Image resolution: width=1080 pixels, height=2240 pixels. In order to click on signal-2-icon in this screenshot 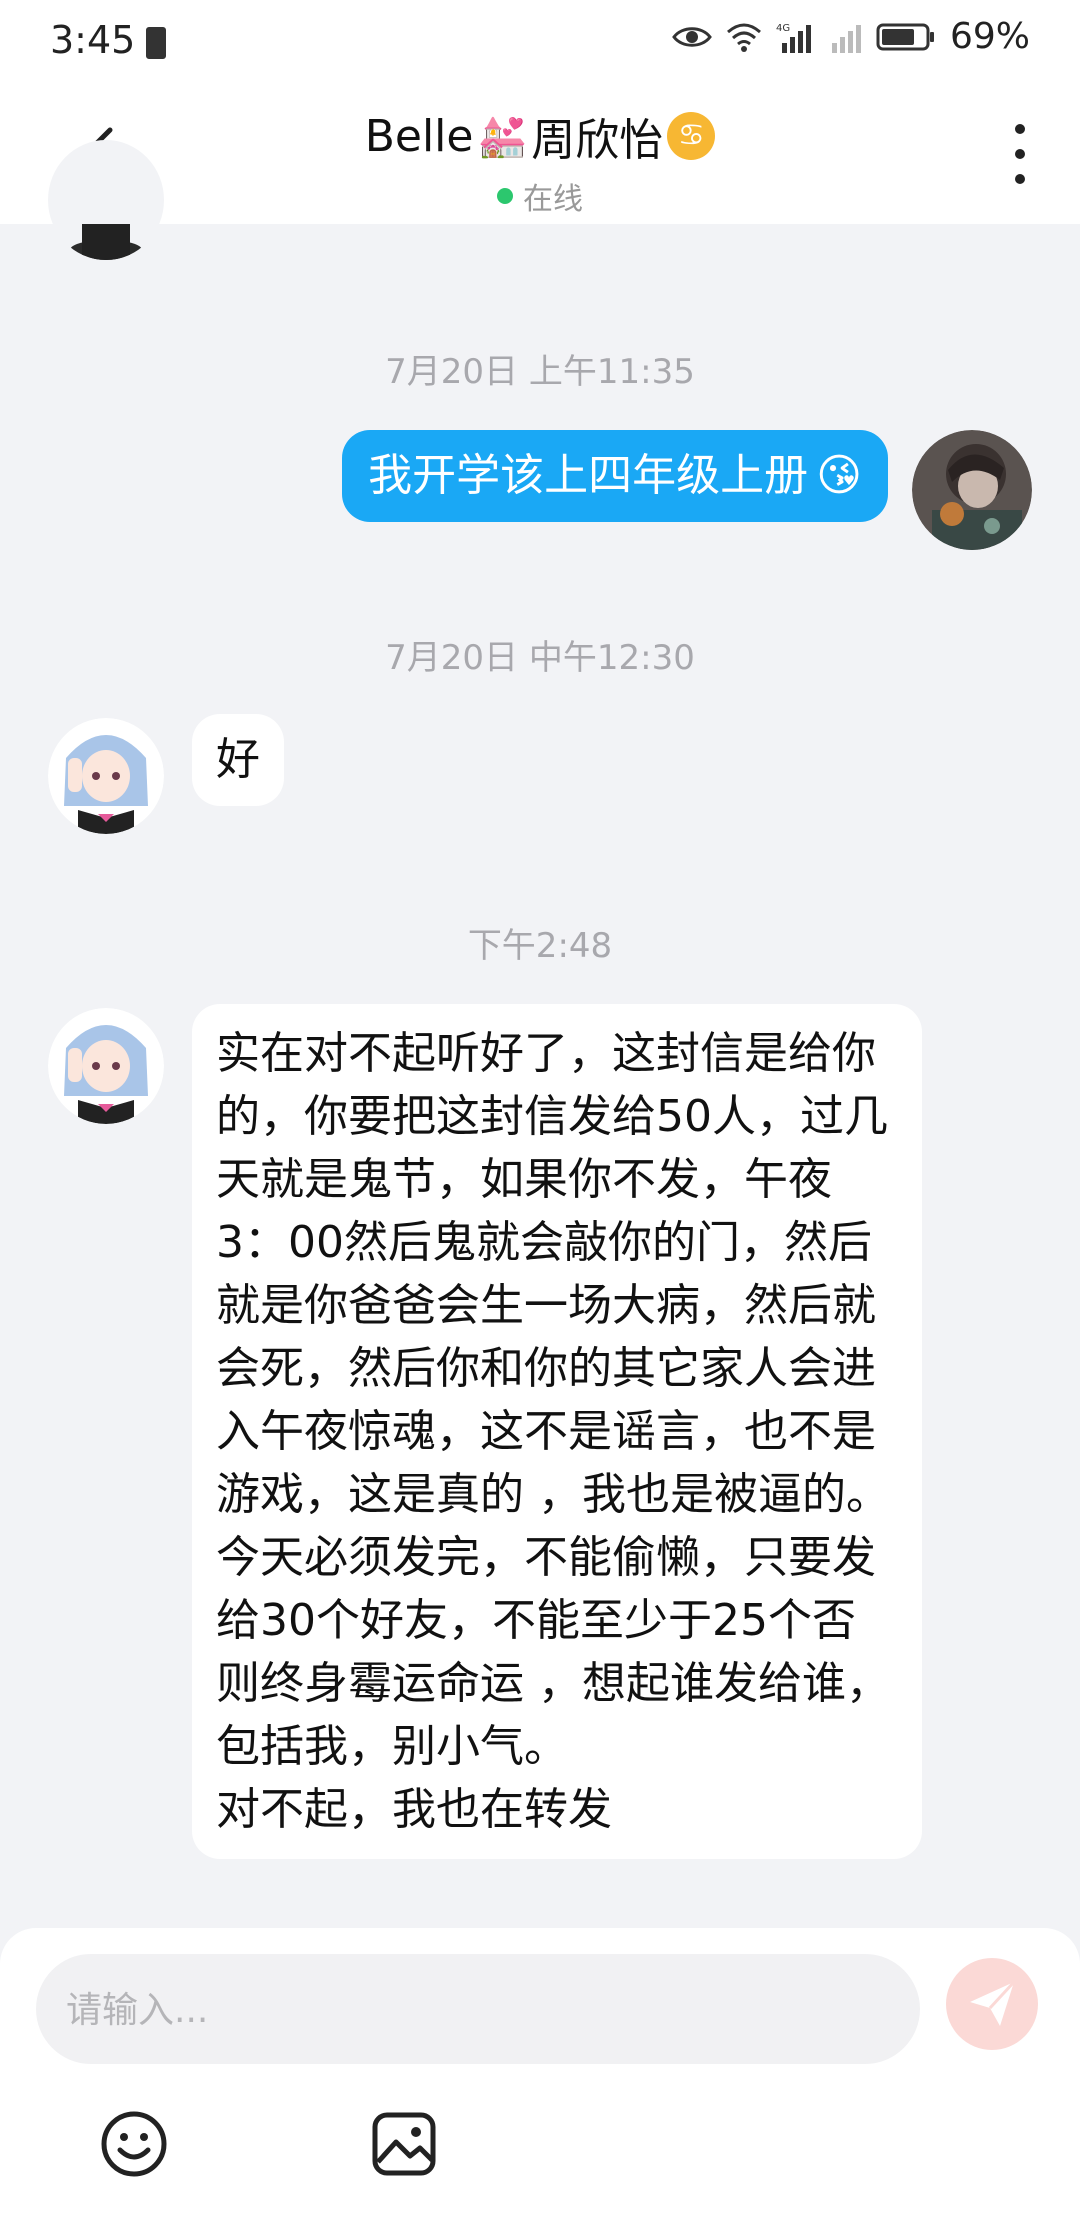, I will do `click(846, 38)`.